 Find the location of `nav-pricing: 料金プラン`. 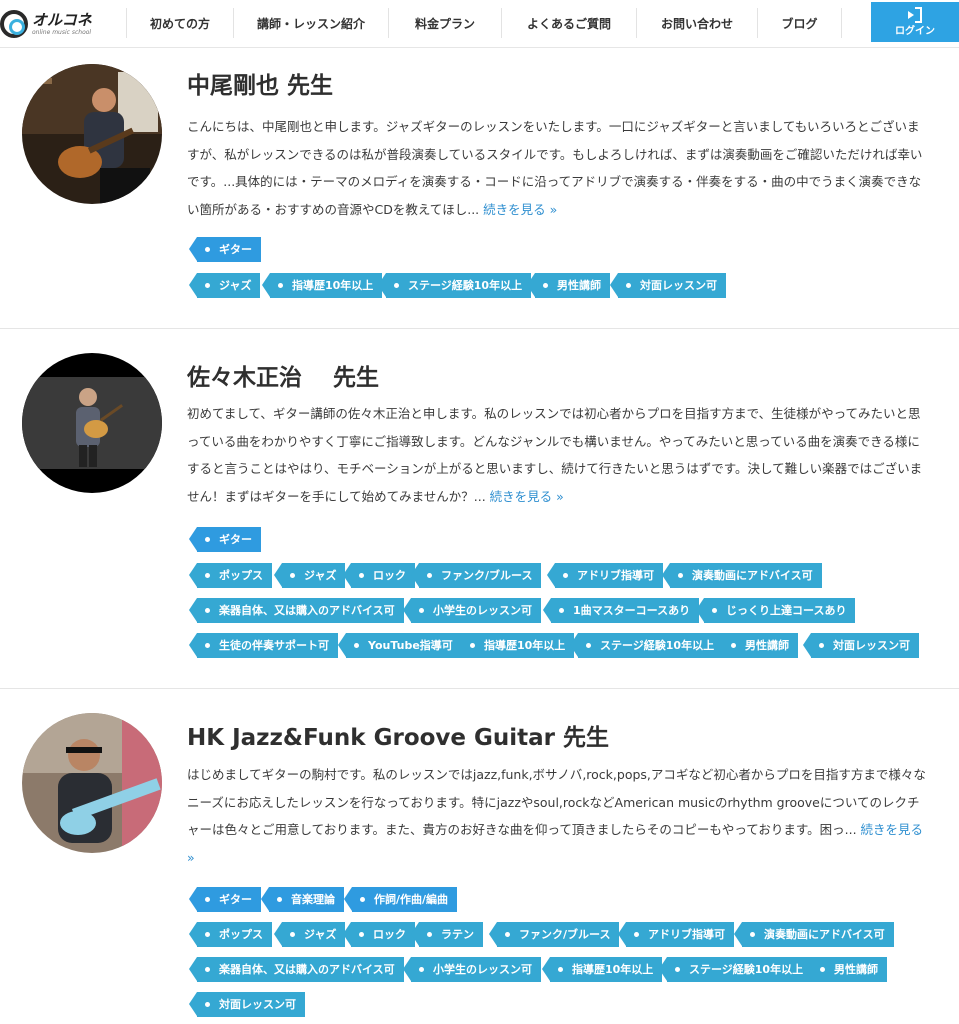

nav-pricing: 料金プラン is located at coordinates (444, 23).